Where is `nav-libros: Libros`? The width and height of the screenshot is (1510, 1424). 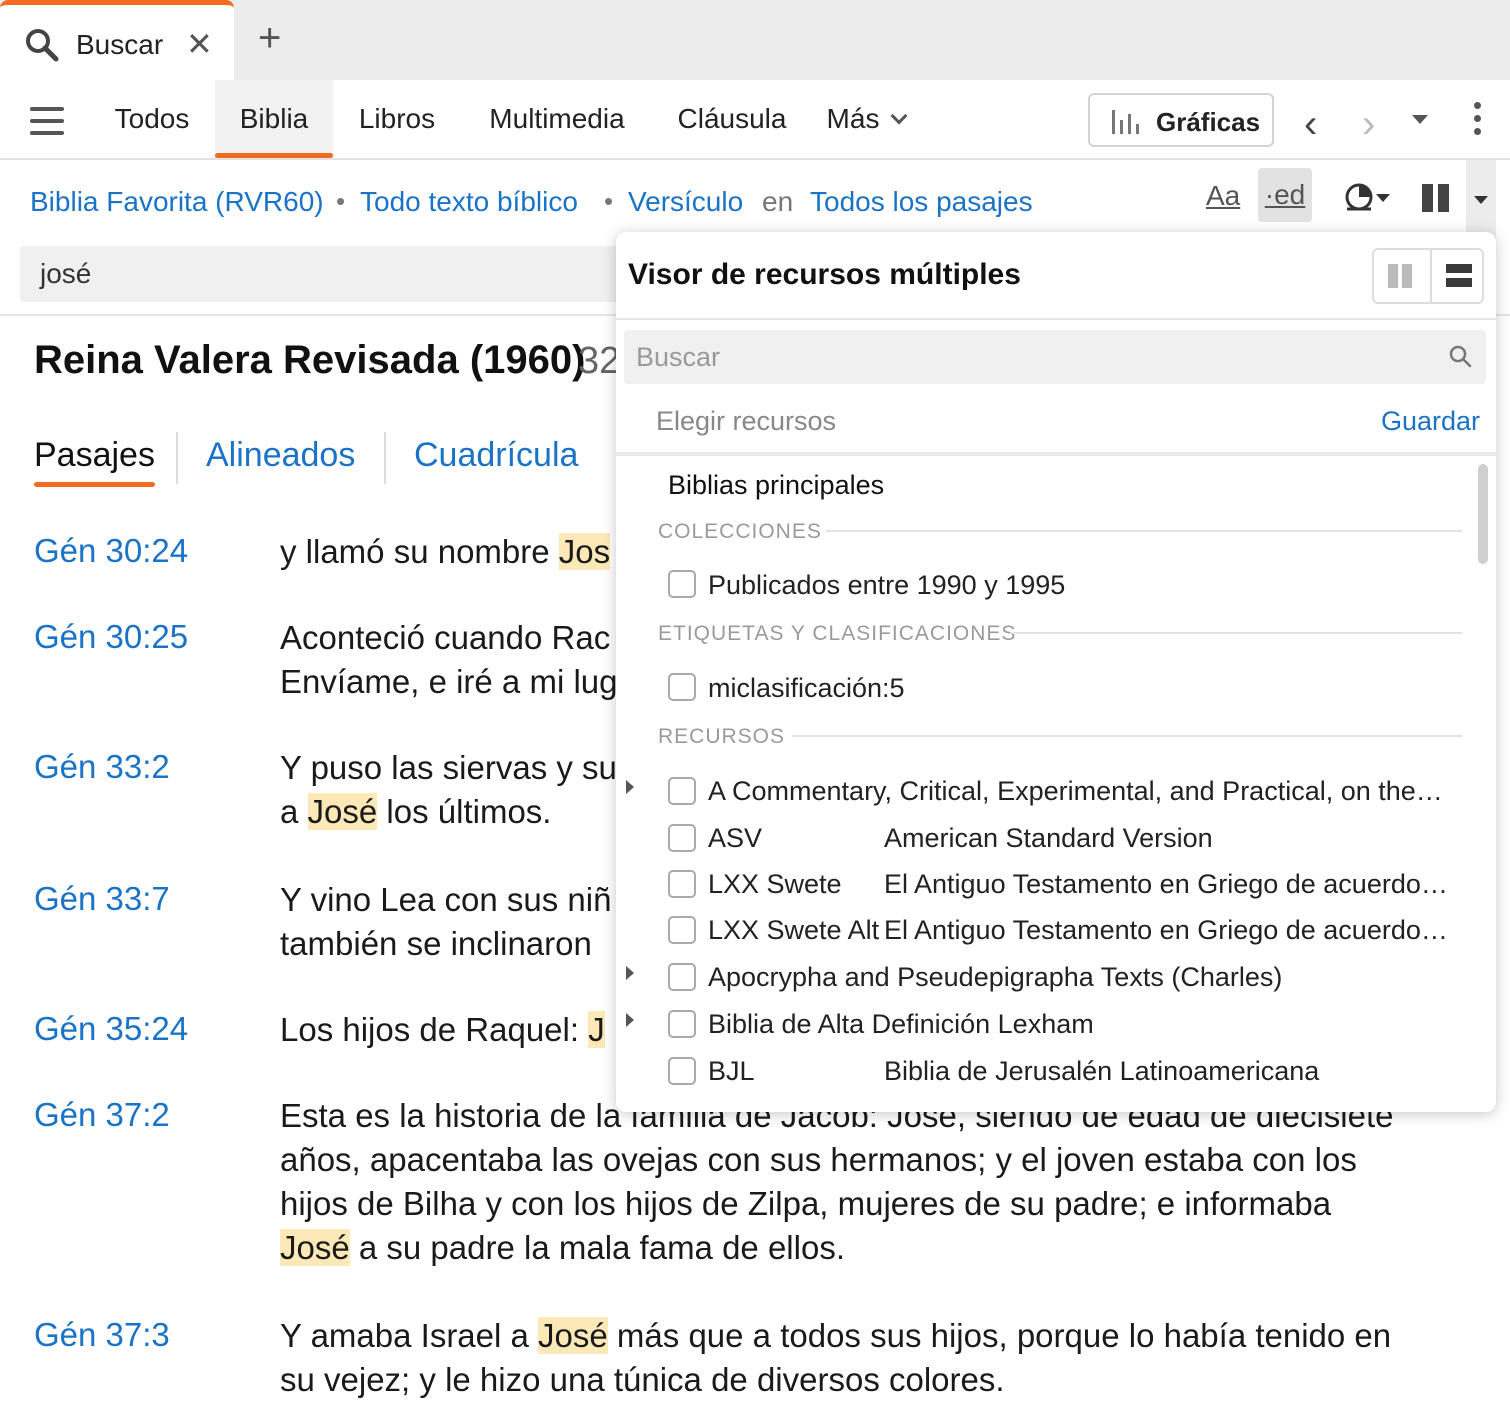
nav-libros: Libros is located at coordinates (397, 119).